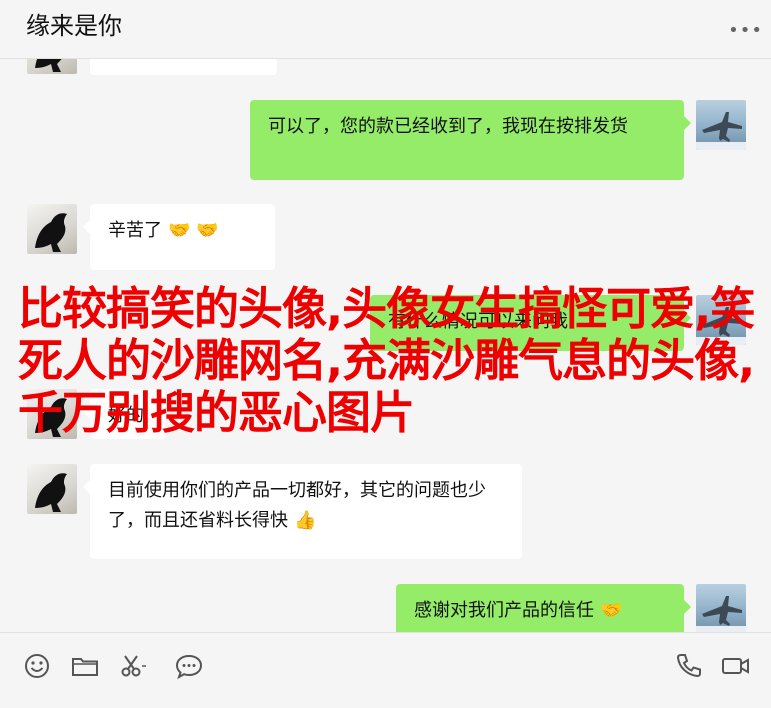 This screenshot has width=771, height=708. I want to click on message-bubble-outgoing: 感谢对我们产品的信任 🤝, so click(543, 608).